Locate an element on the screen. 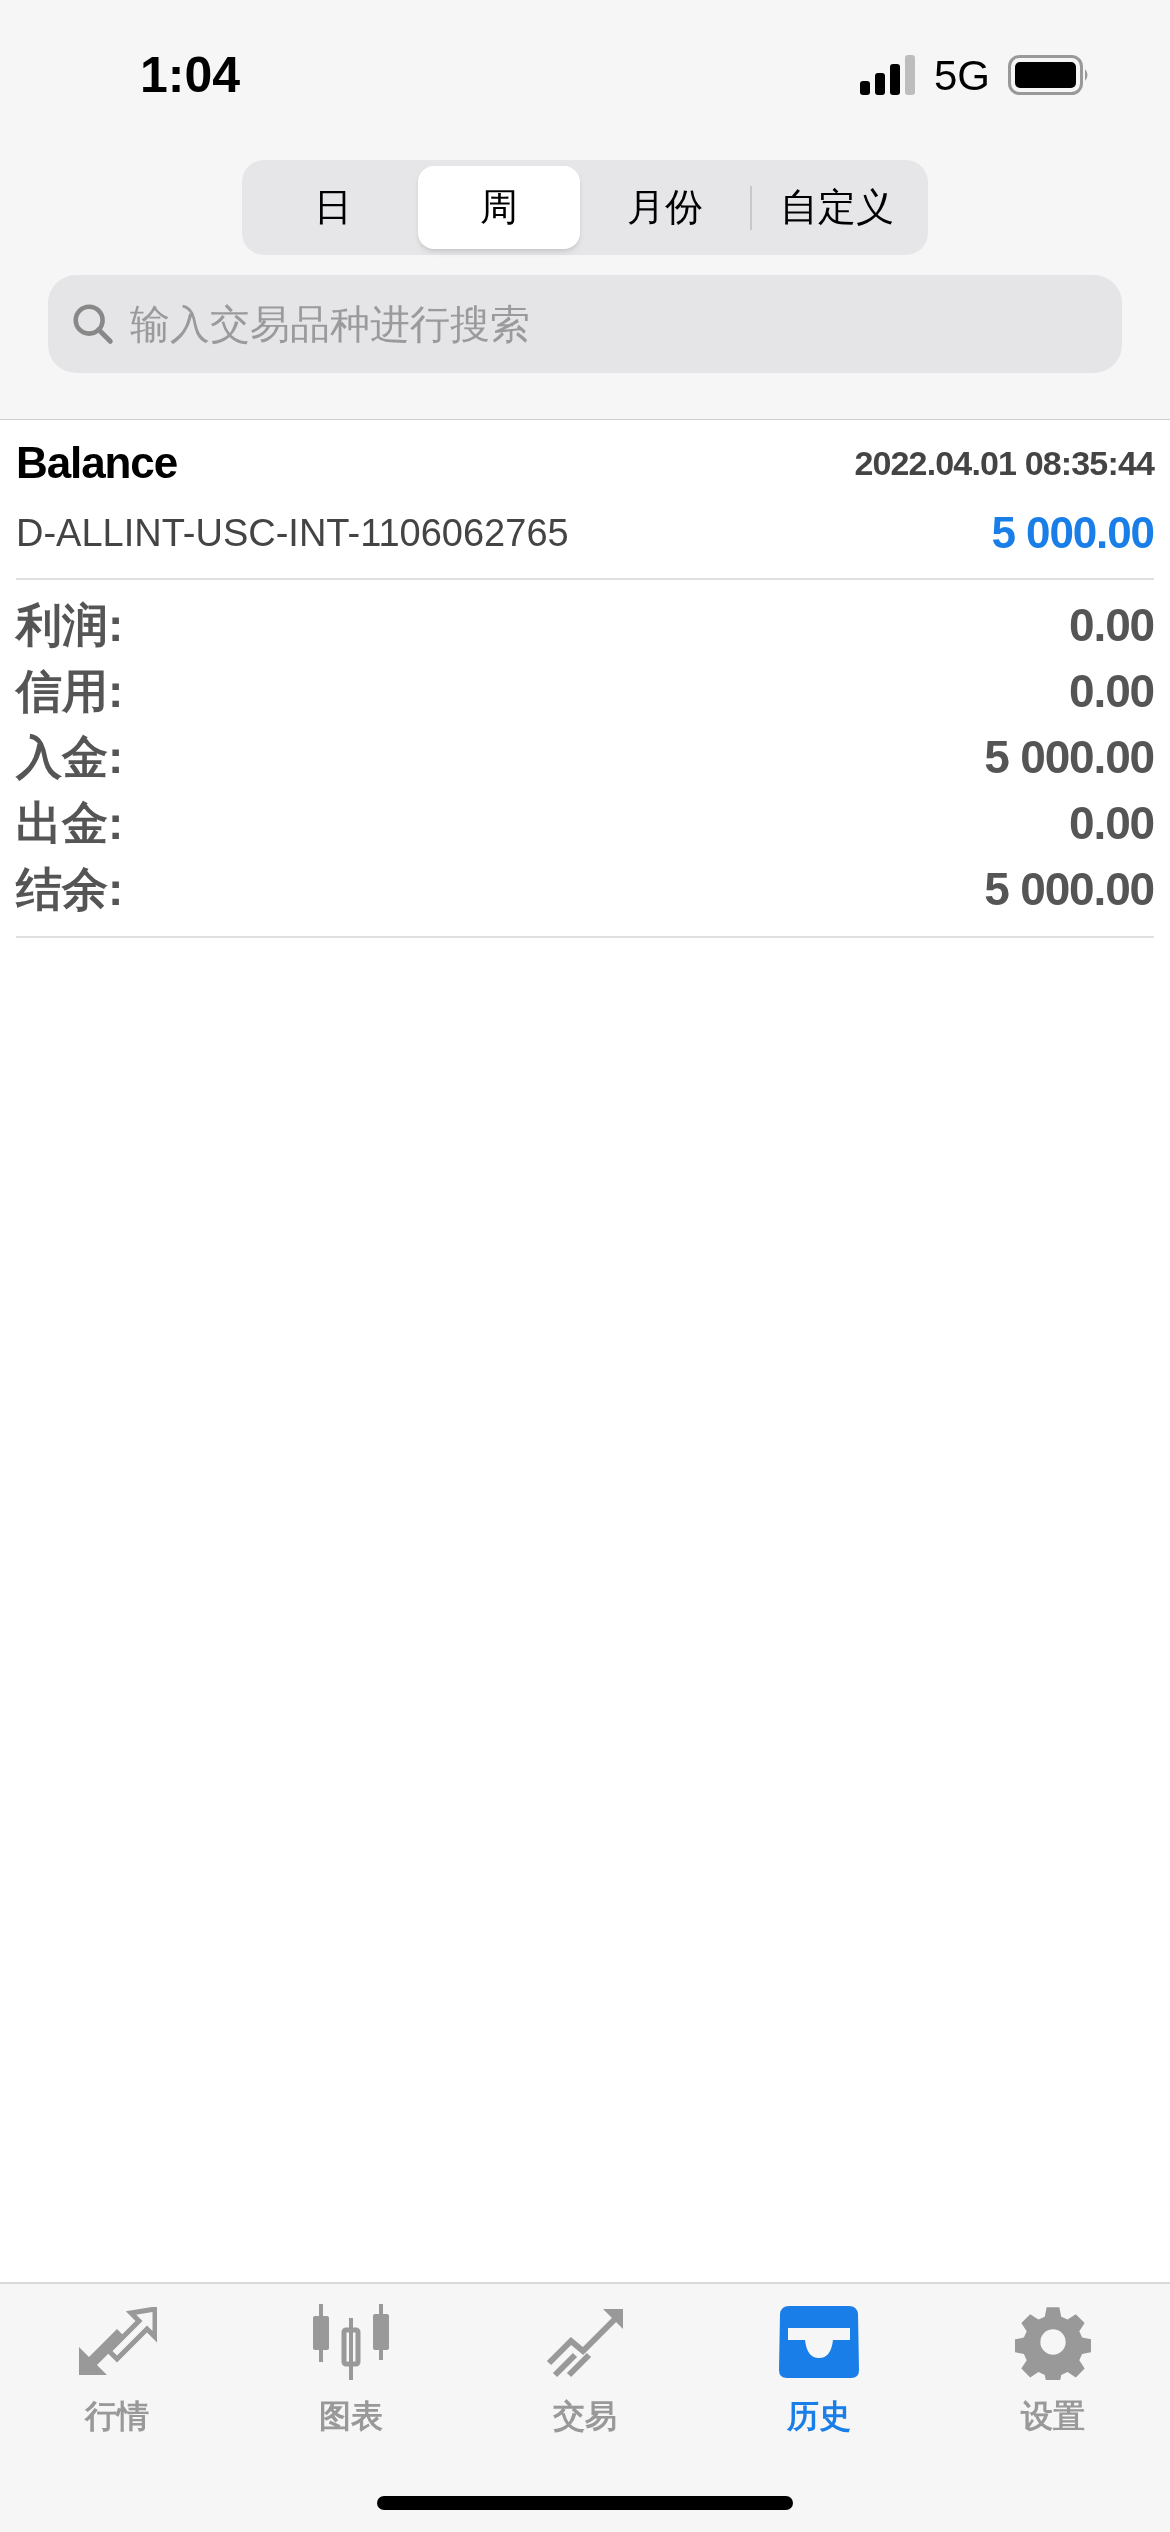  deal-time: 2022.04.01 08:35:44 is located at coordinates (1004, 463).